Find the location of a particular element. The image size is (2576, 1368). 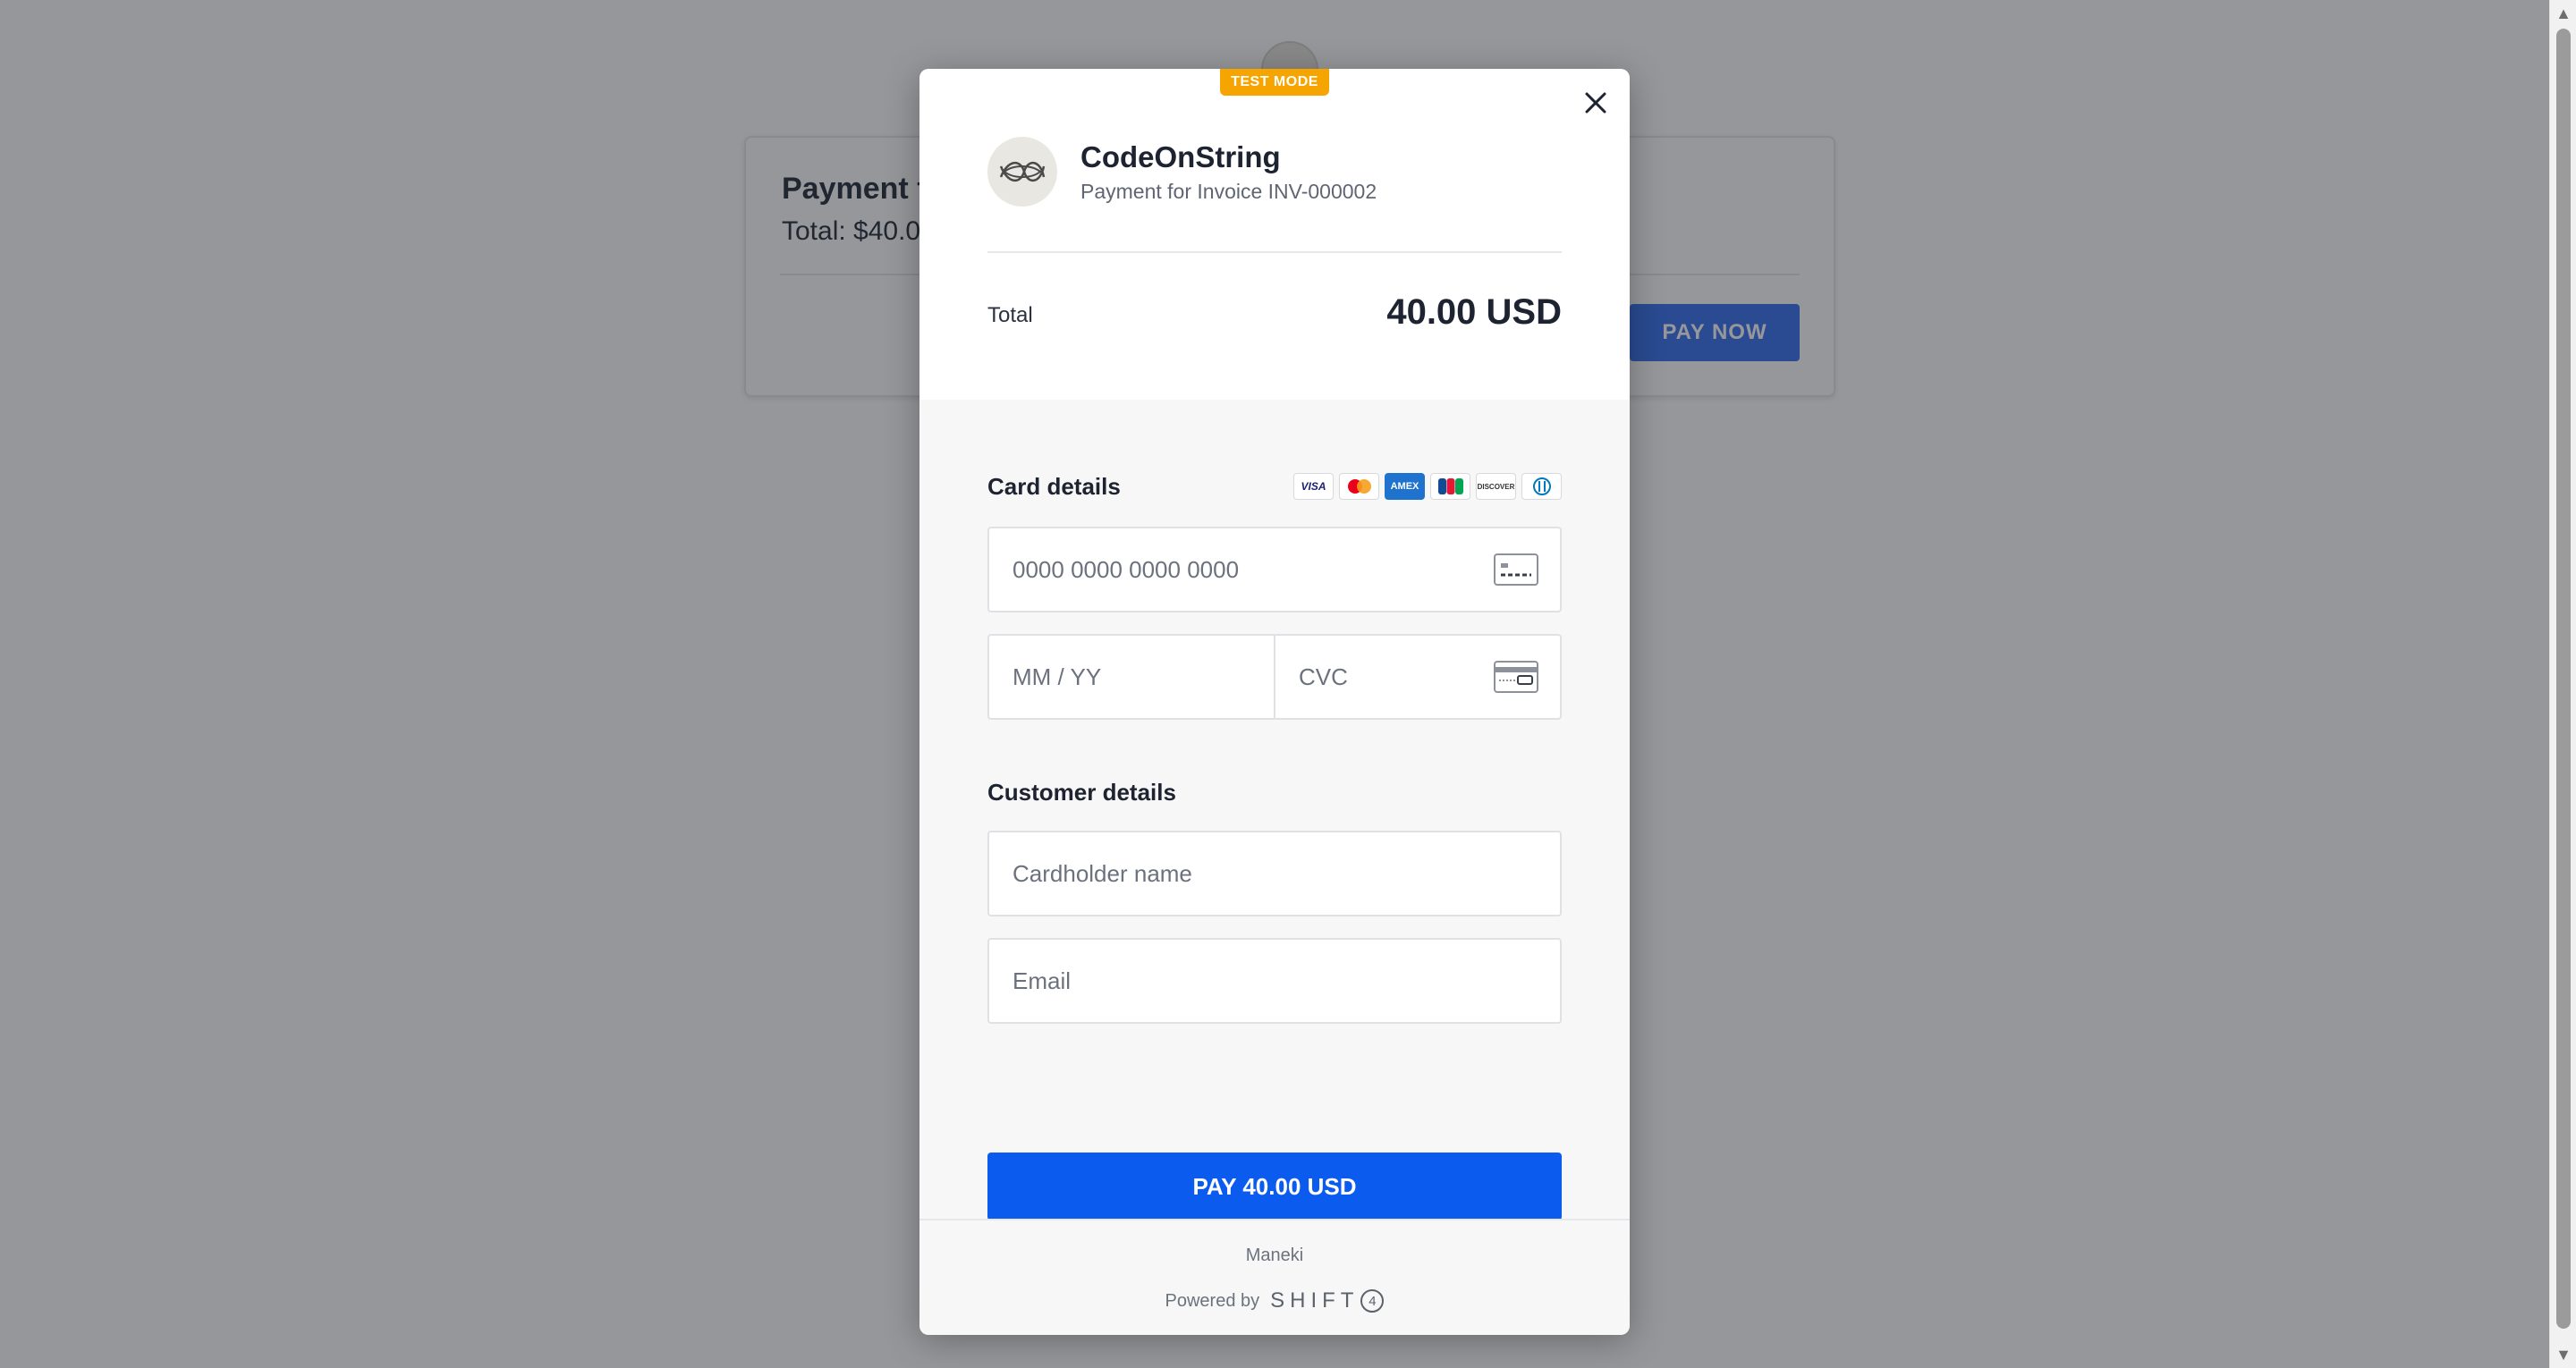

email-placeholder: Email is located at coordinates (1042, 980).